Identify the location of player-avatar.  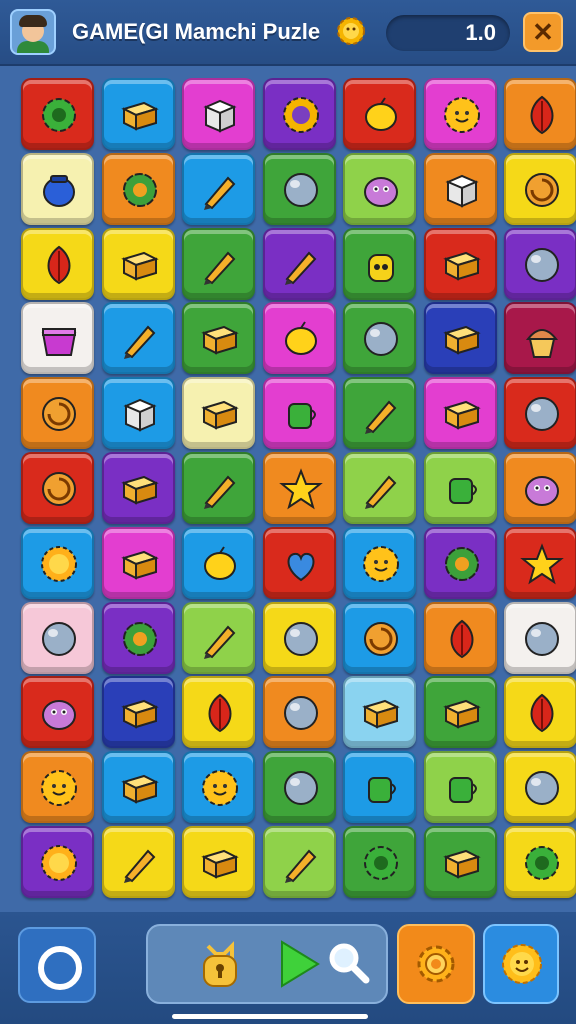
(33, 32).